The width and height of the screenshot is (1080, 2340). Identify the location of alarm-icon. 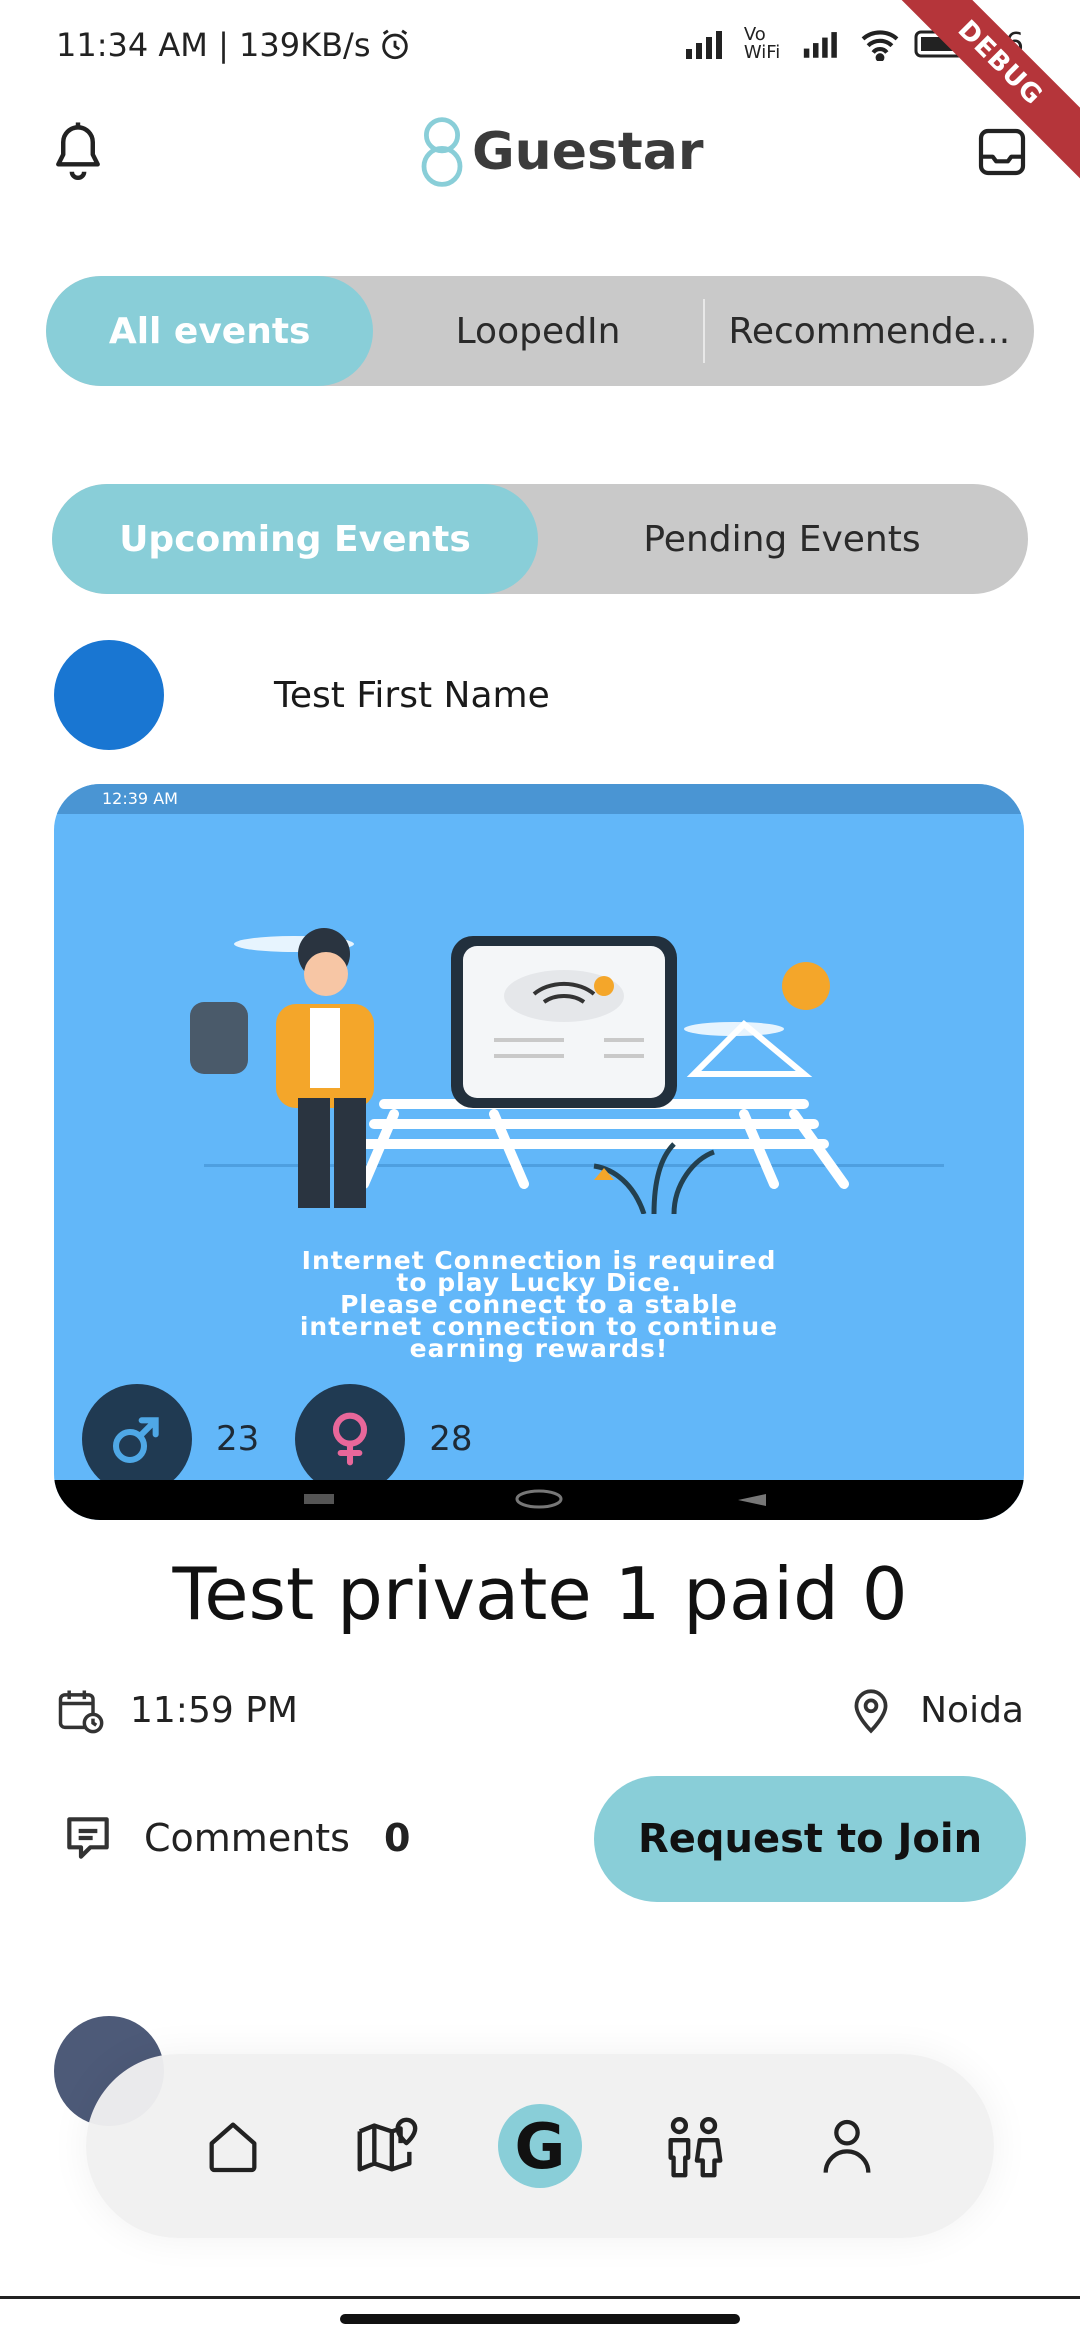
(395, 44).